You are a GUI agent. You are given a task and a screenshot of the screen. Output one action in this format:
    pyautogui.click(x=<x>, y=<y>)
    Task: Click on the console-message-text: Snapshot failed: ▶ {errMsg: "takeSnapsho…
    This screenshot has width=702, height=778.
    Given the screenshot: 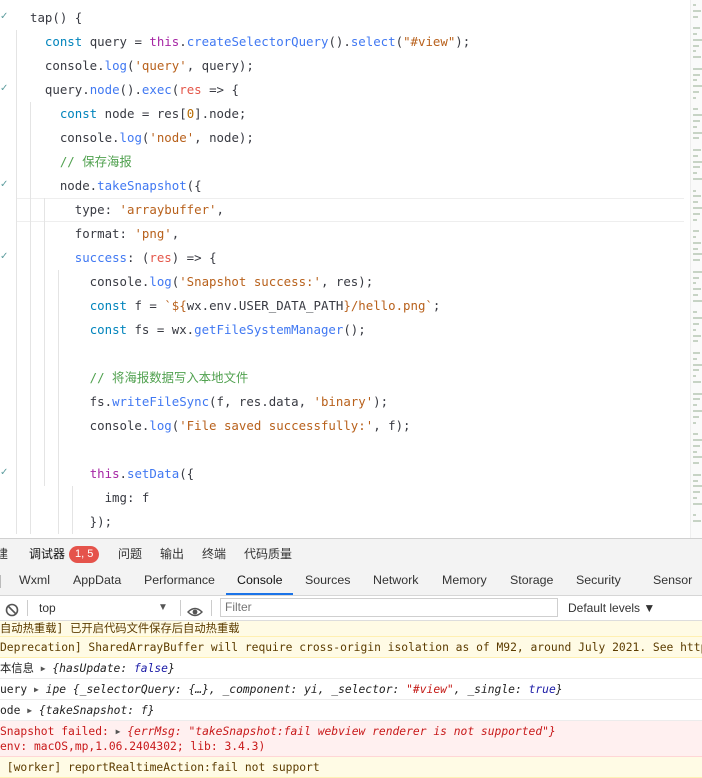 What is the action you would take?
    pyautogui.click(x=351, y=731)
    